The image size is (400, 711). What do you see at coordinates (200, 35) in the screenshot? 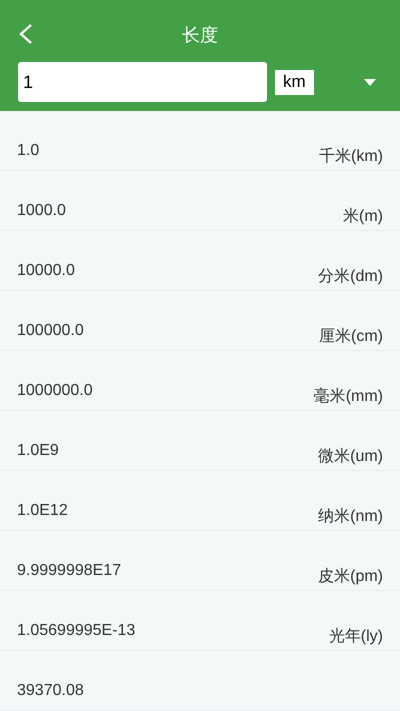
I see `page-title: 长度` at bounding box center [200, 35].